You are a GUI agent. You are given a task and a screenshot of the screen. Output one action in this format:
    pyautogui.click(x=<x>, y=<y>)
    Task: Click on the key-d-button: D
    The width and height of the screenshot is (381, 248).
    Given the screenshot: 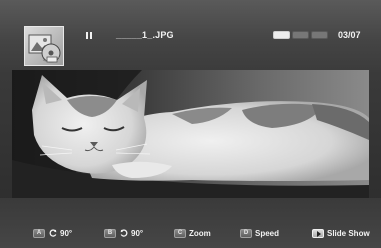 What is the action you would take?
    pyautogui.click(x=246, y=233)
    